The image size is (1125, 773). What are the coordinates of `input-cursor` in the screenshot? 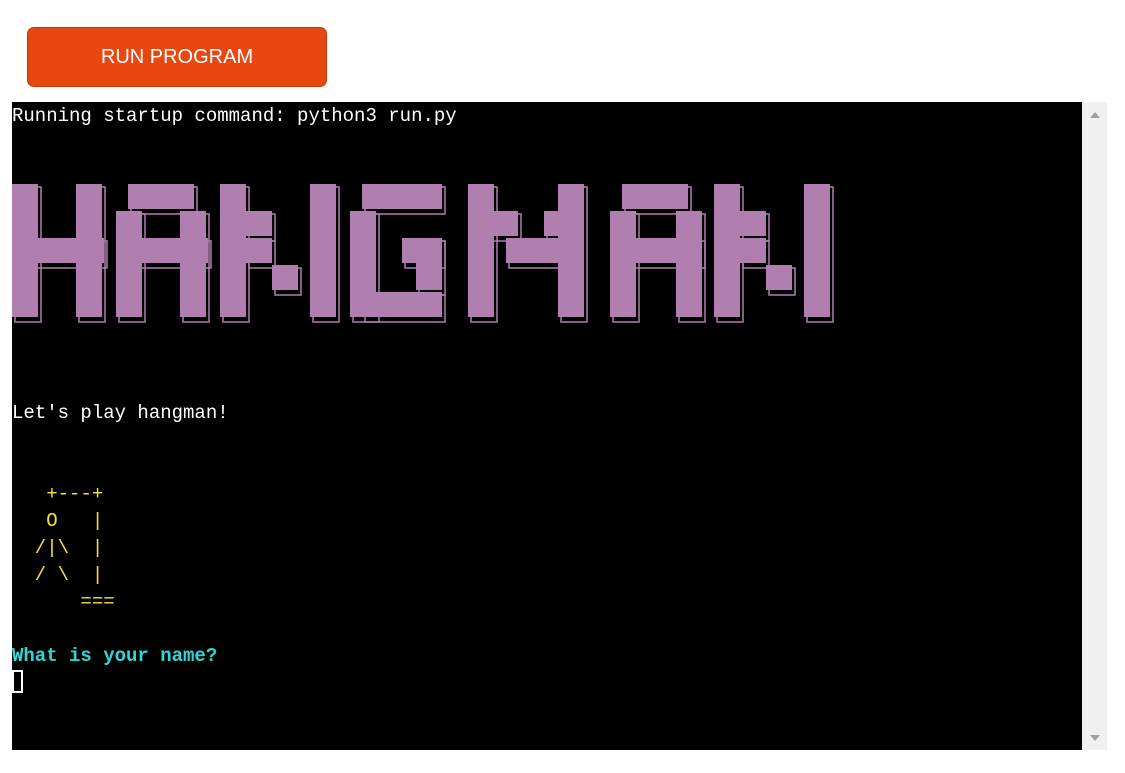 It's located at (17, 681).